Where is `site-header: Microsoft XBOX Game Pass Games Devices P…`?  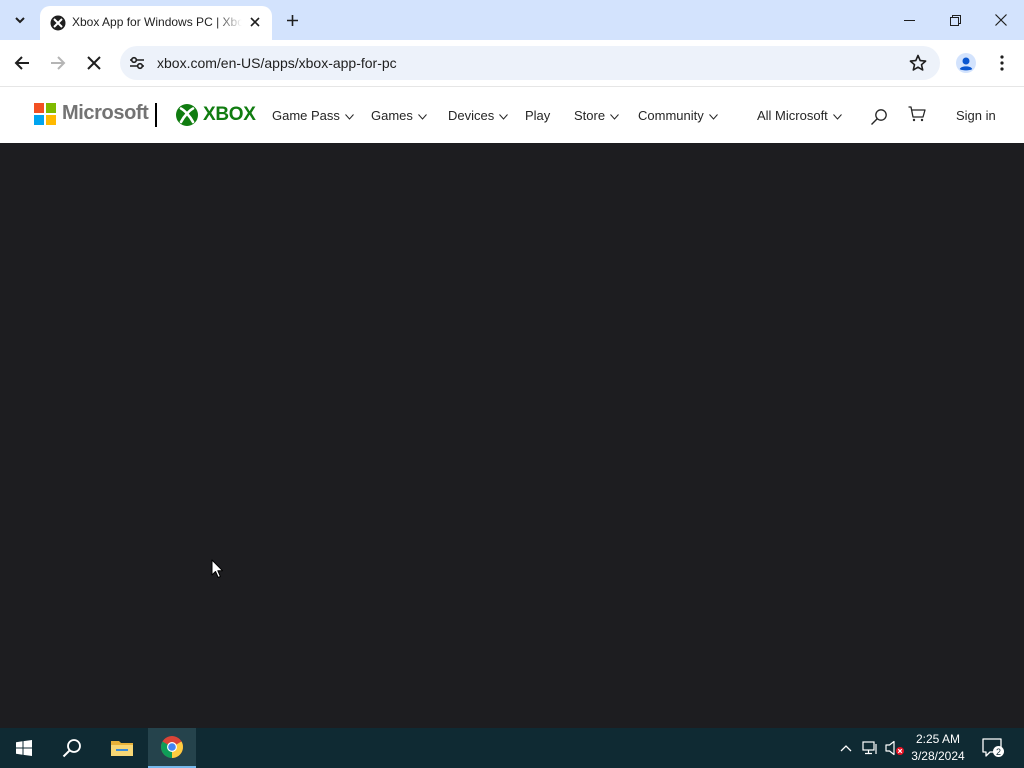 site-header: Microsoft XBOX Game Pass Games Devices P… is located at coordinates (512, 114).